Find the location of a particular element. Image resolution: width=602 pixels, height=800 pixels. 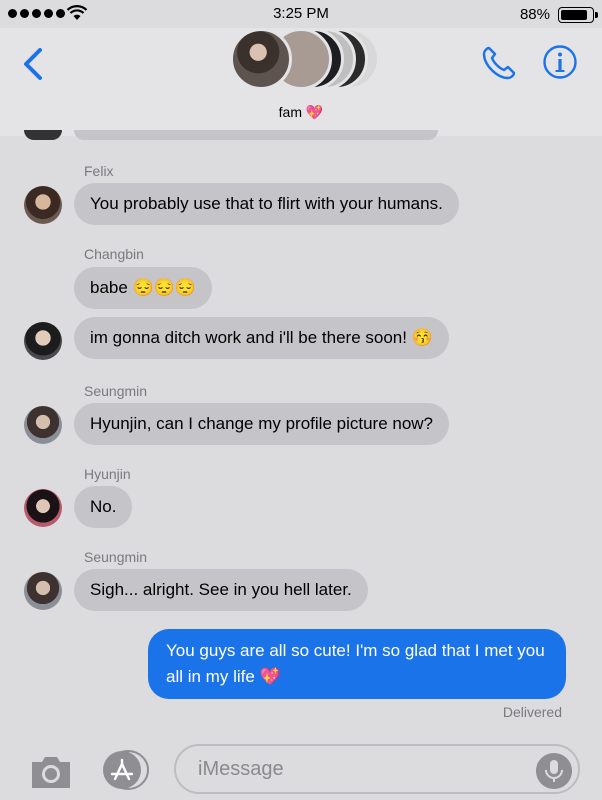

message-bubble: babe 😔😔😔 is located at coordinates (143, 288).